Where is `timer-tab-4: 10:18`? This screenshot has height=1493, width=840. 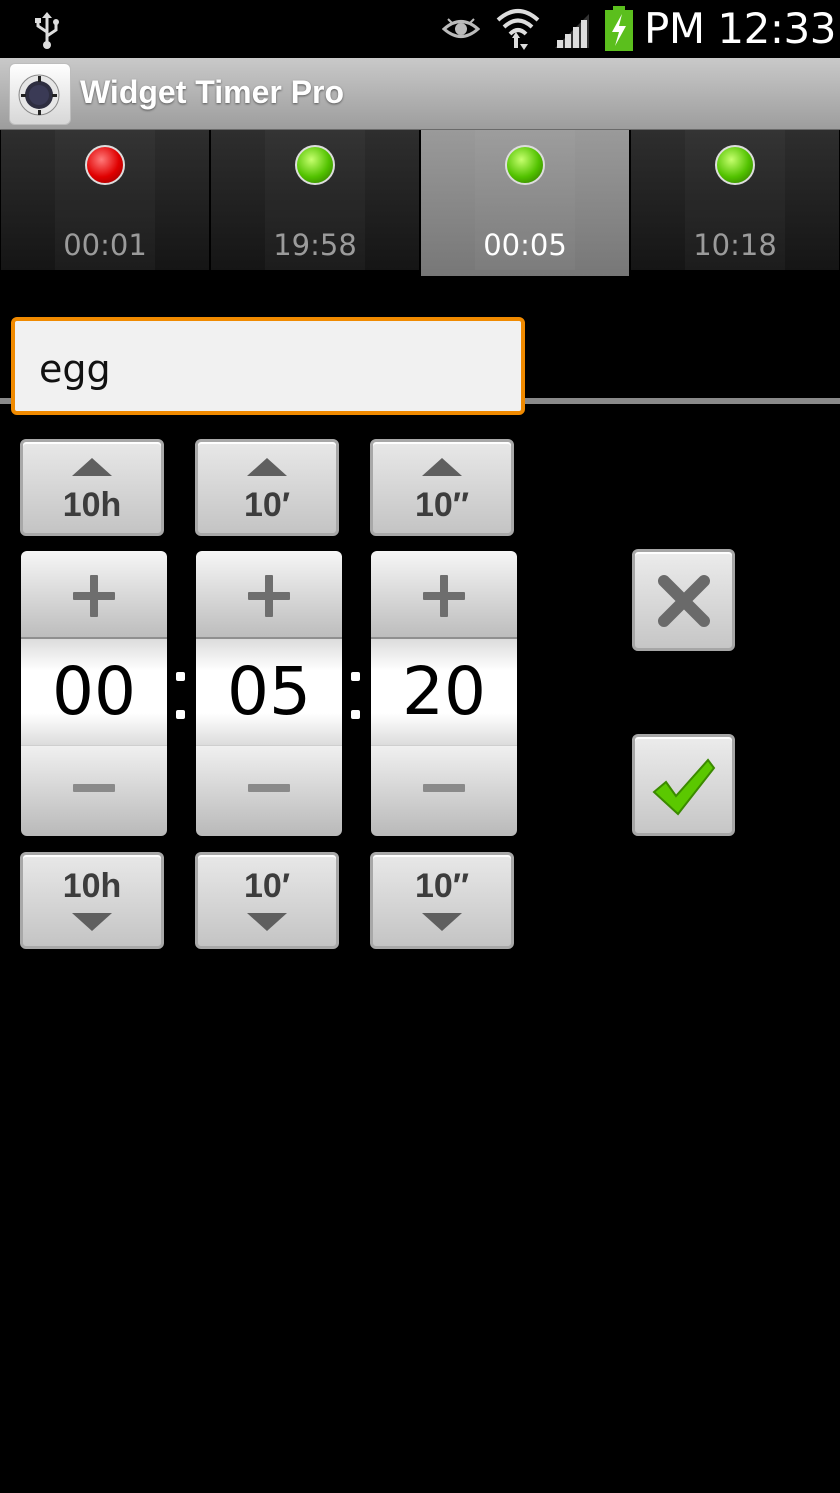
timer-tab-4: 10:18 is located at coordinates (735, 200).